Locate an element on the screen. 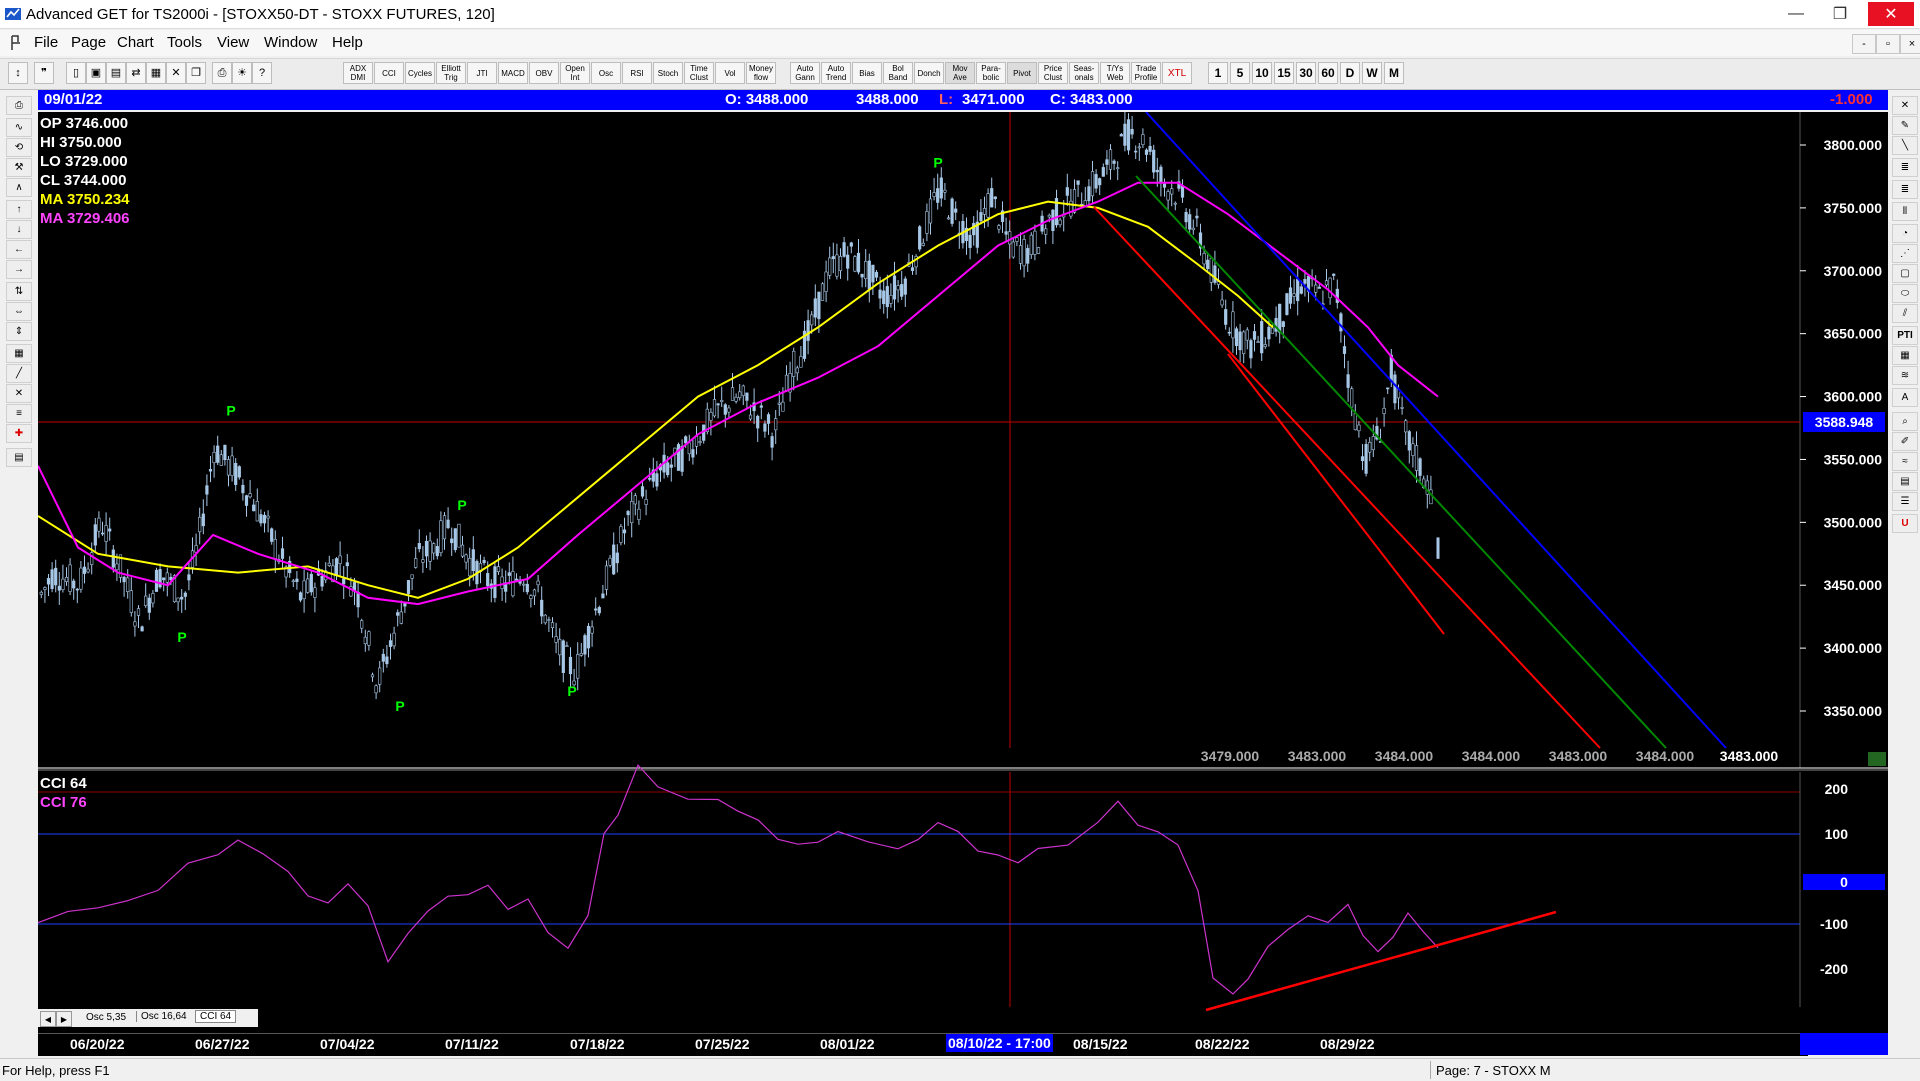  grid-icon: ▦ is located at coordinates (156, 73).